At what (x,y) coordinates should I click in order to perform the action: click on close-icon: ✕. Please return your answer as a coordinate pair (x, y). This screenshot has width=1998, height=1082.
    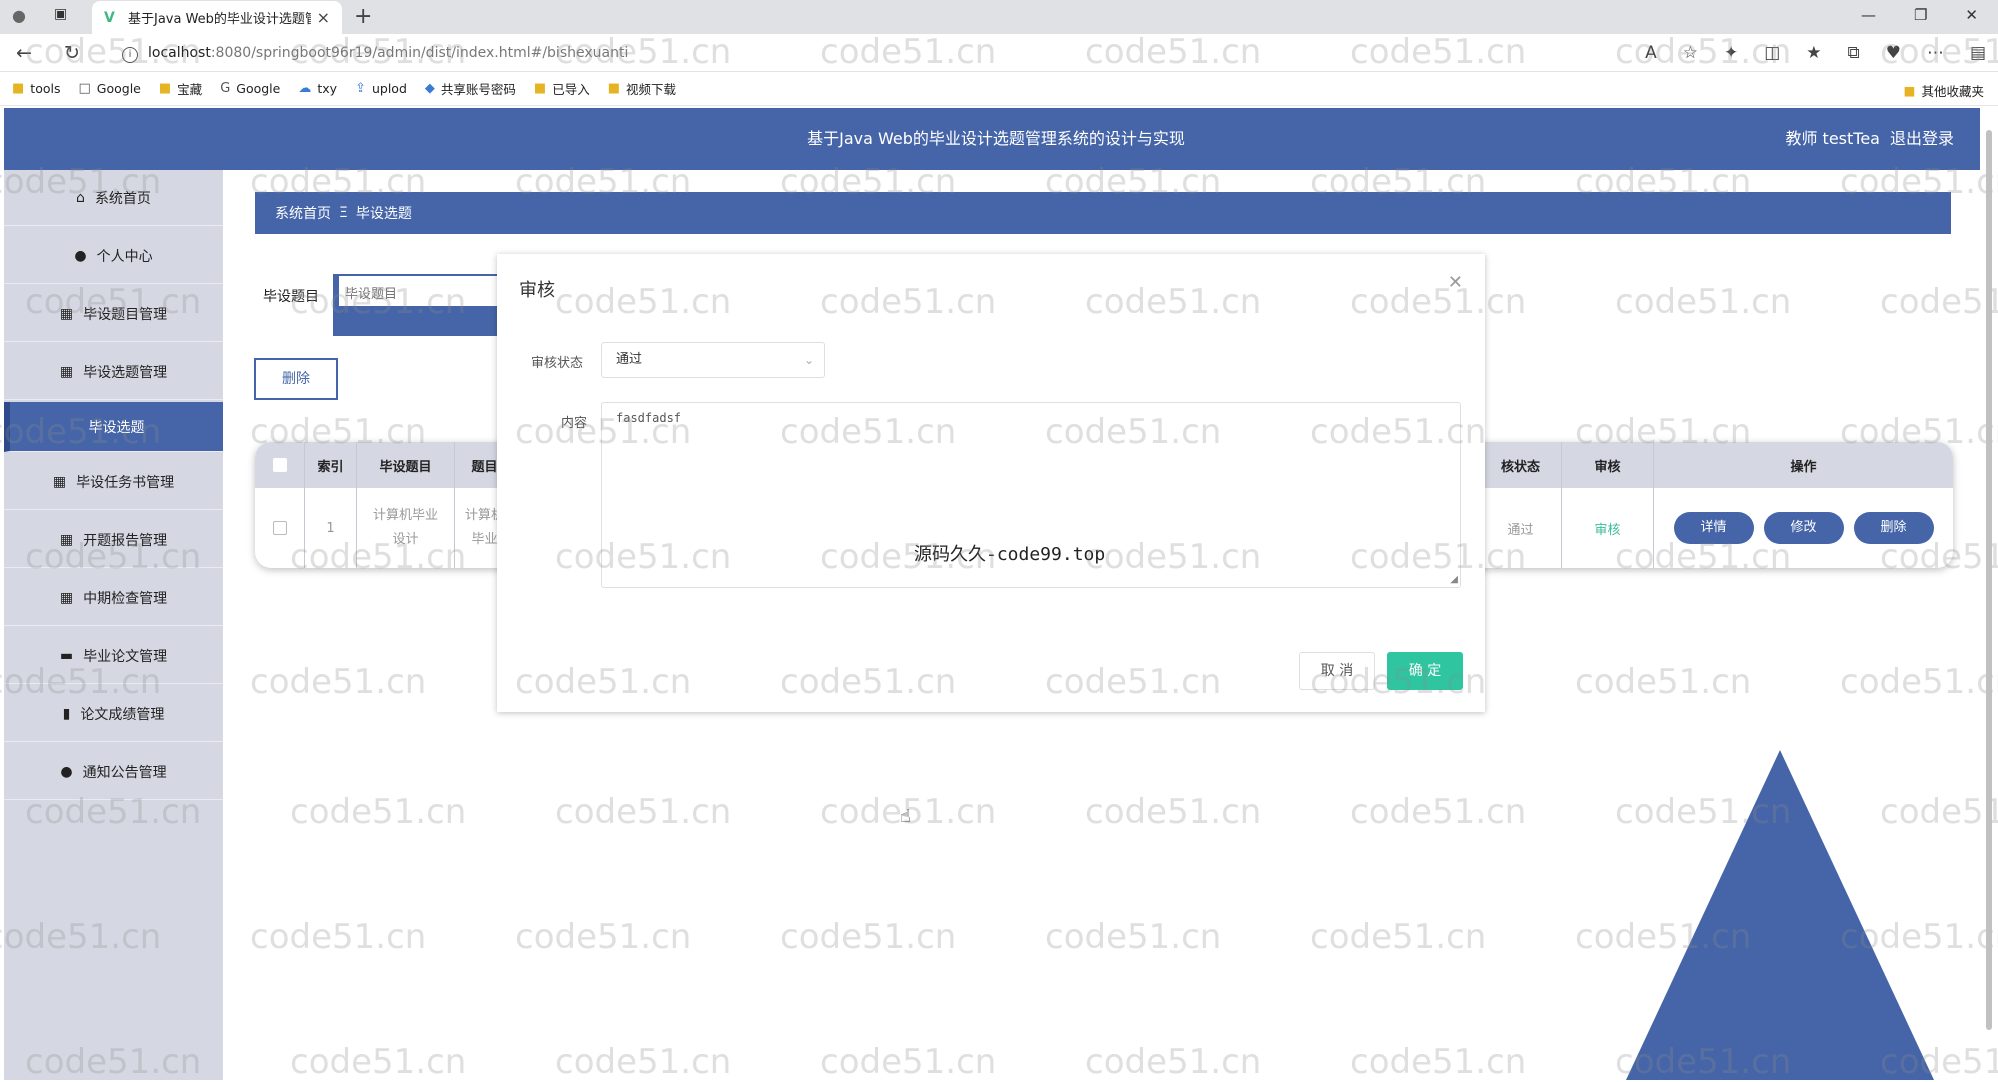
    Looking at the image, I should click on (1455, 282).